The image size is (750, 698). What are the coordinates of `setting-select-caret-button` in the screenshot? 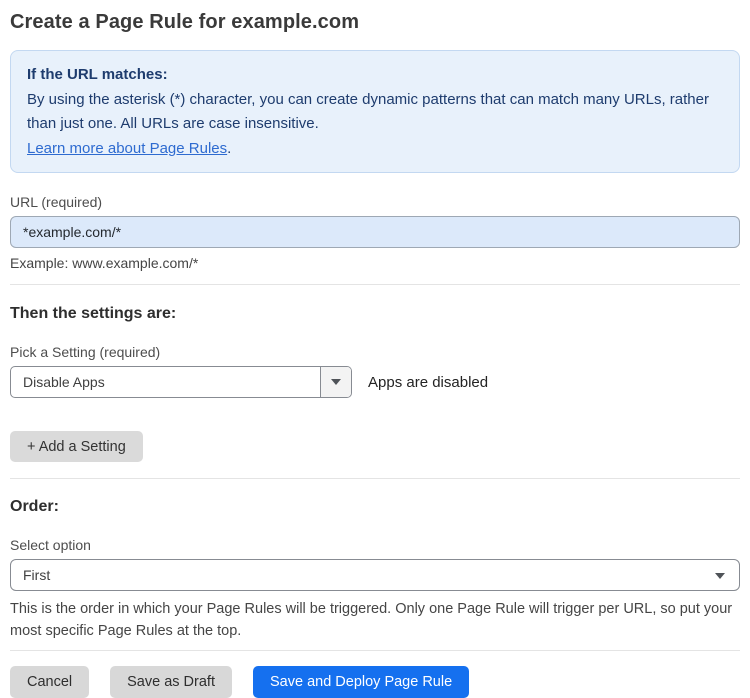 It's located at (335, 382).